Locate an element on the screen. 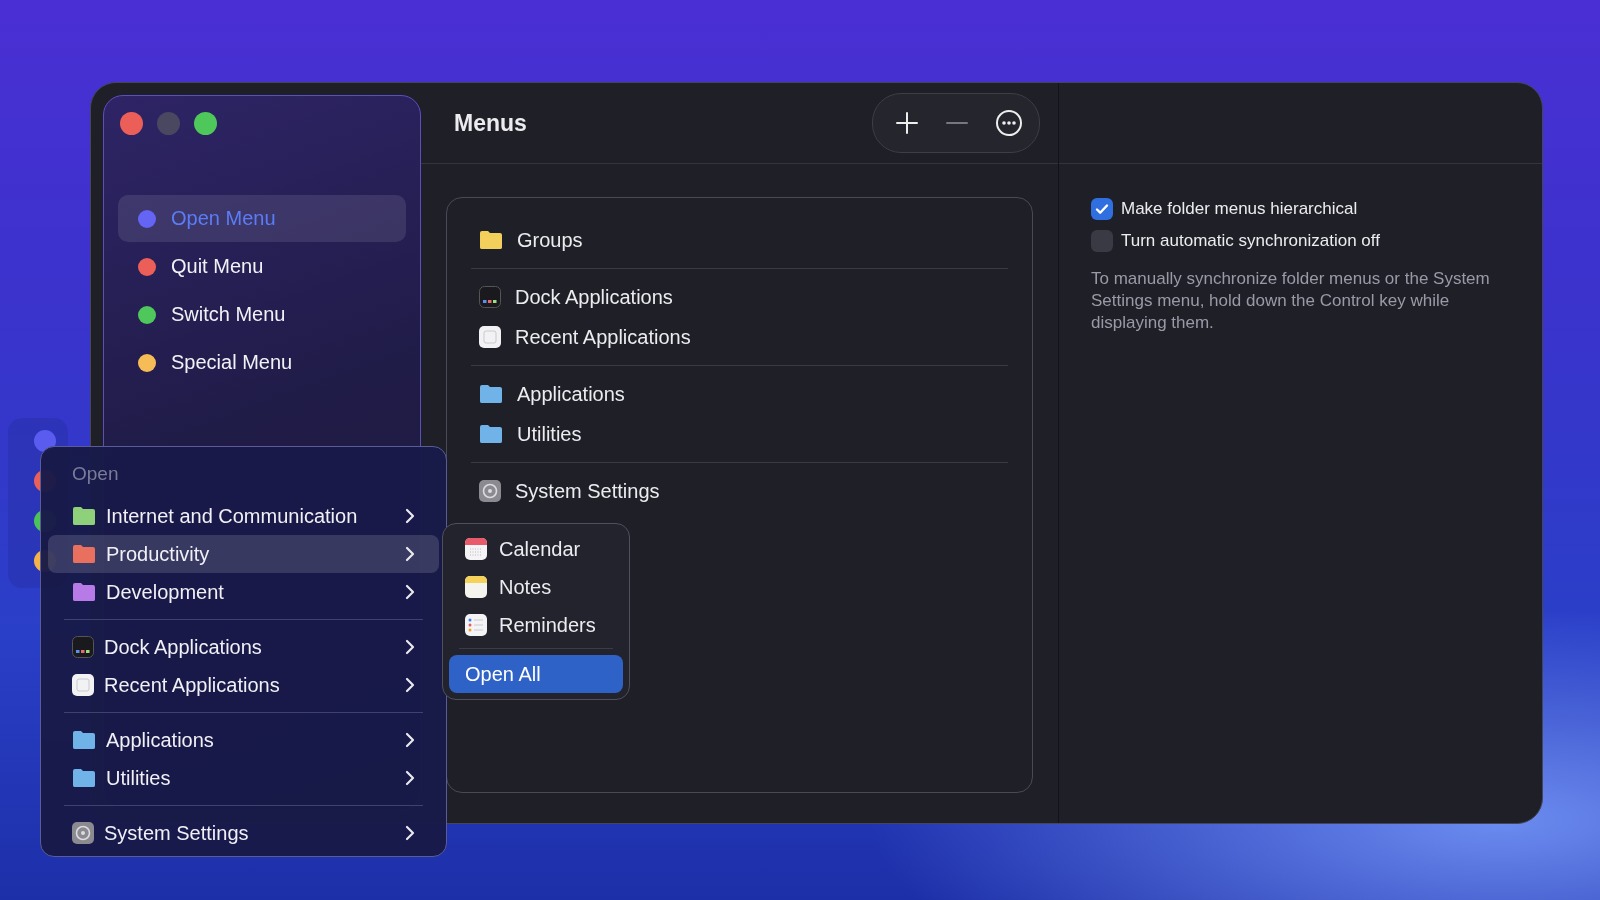 Image resolution: width=1600 pixels, height=900 pixels. menu-item: Applications is located at coordinates (243, 740).